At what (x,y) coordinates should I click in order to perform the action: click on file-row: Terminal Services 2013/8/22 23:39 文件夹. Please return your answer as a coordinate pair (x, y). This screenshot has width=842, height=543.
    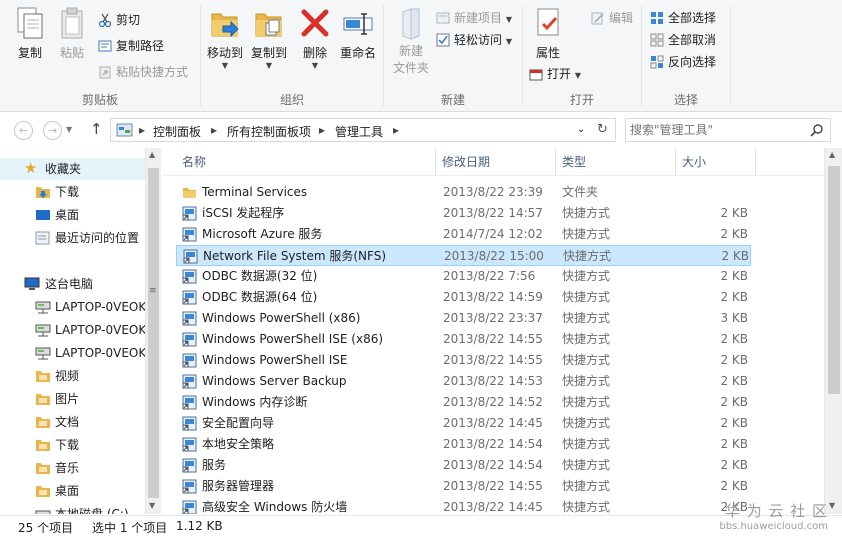
    Looking at the image, I should click on (463, 192).